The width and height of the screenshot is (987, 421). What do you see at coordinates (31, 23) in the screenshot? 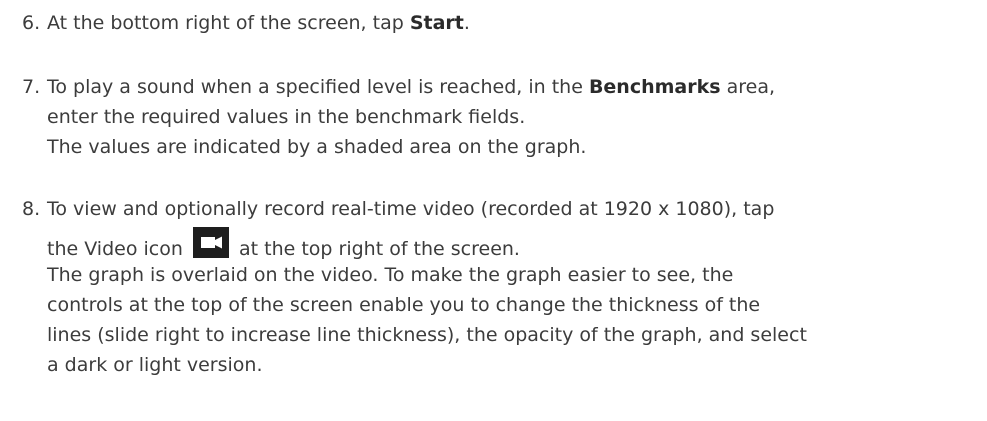
I see `step-number: 6.` at bounding box center [31, 23].